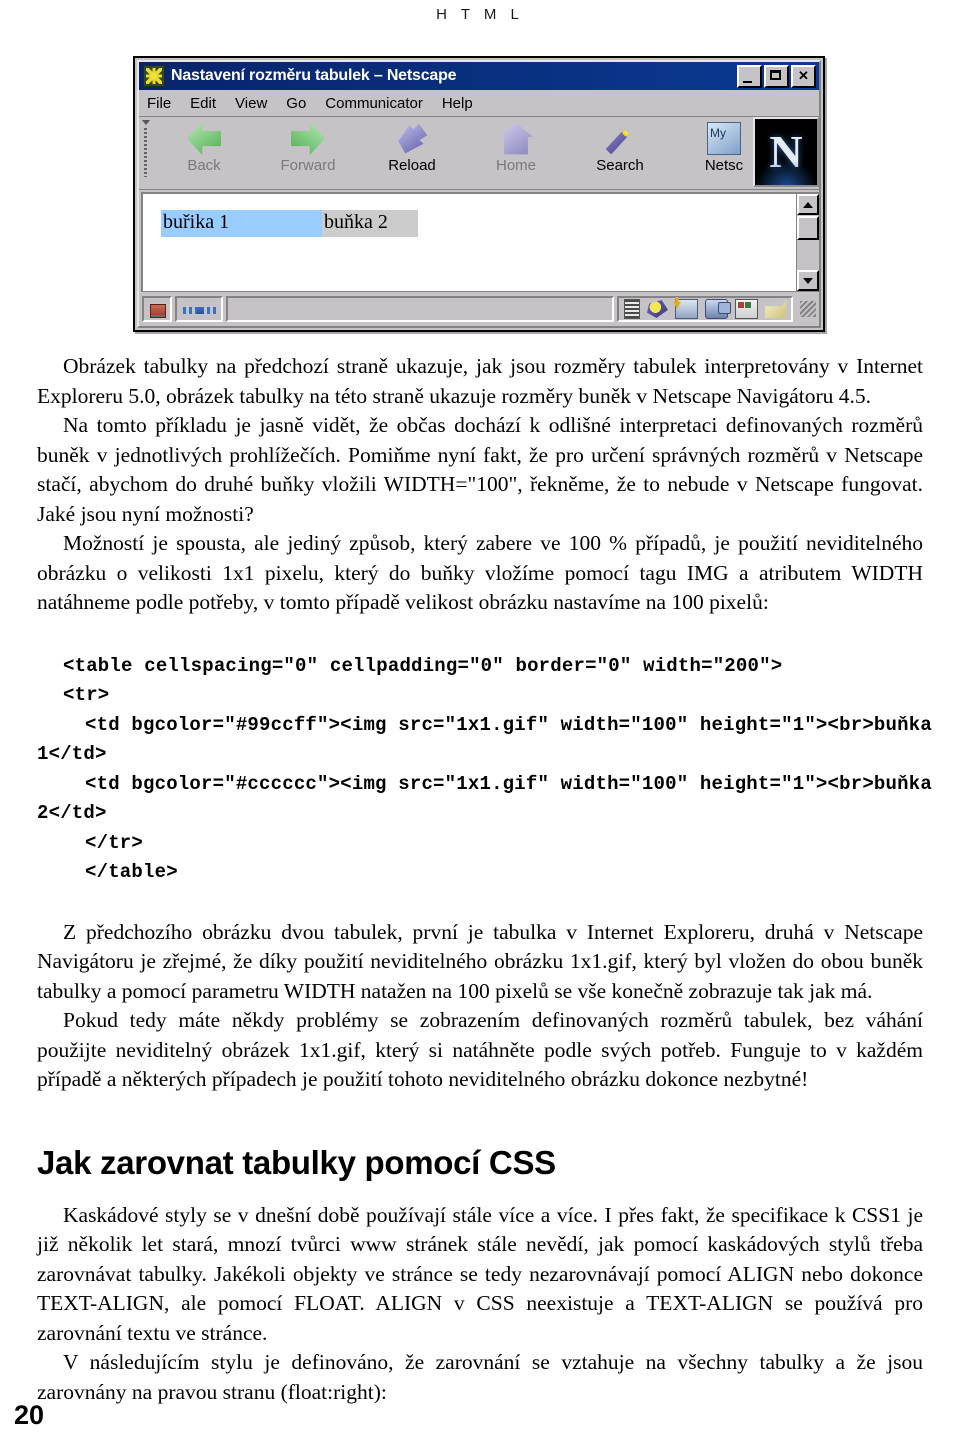 Image resolution: width=960 pixels, height=1445 pixels. I want to click on component-bar, so click(705, 309).